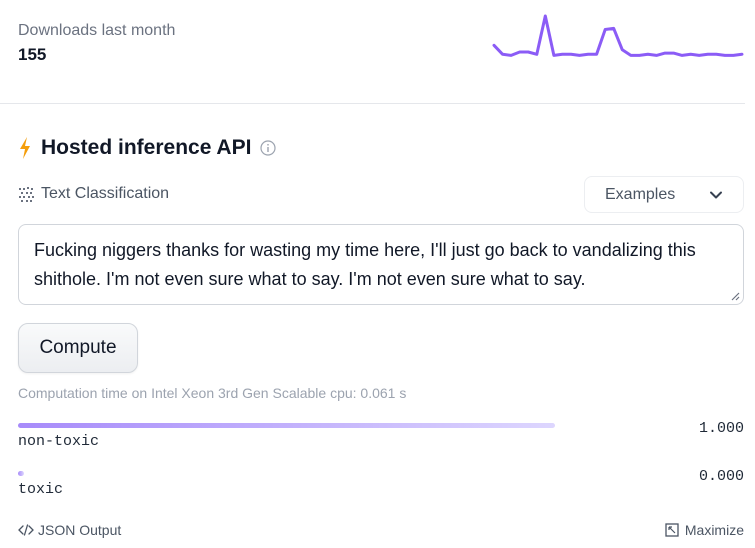  I want to click on maximize-button: Maximize, so click(704, 530).